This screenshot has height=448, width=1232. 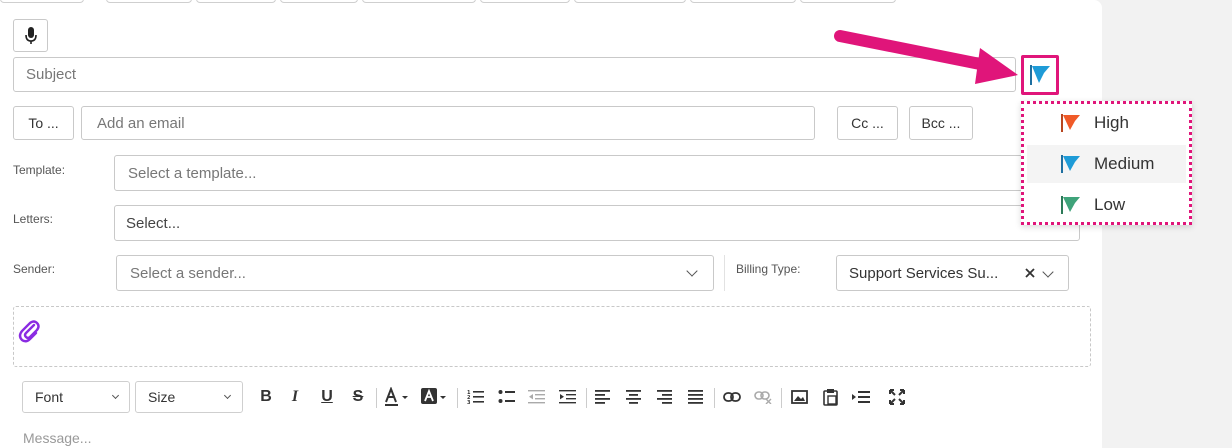 I want to click on image-icon, so click(x=799, y=397).